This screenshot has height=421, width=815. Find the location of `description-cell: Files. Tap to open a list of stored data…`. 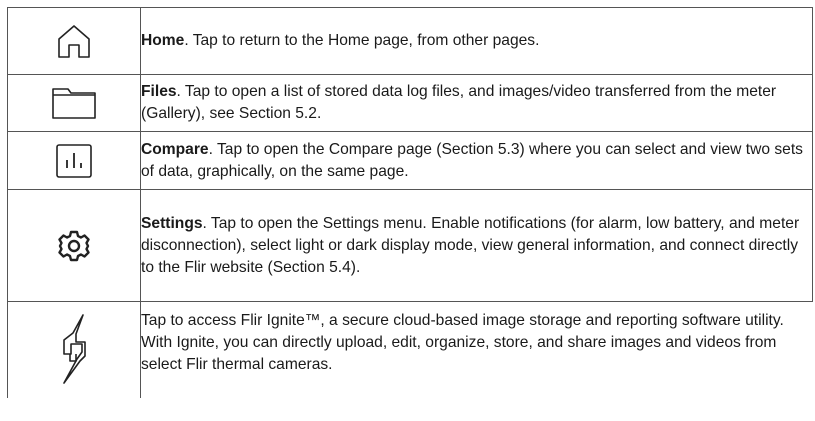

description-cell: Files. Tap to open a list of stored data… is located at coordinates (476, 103).